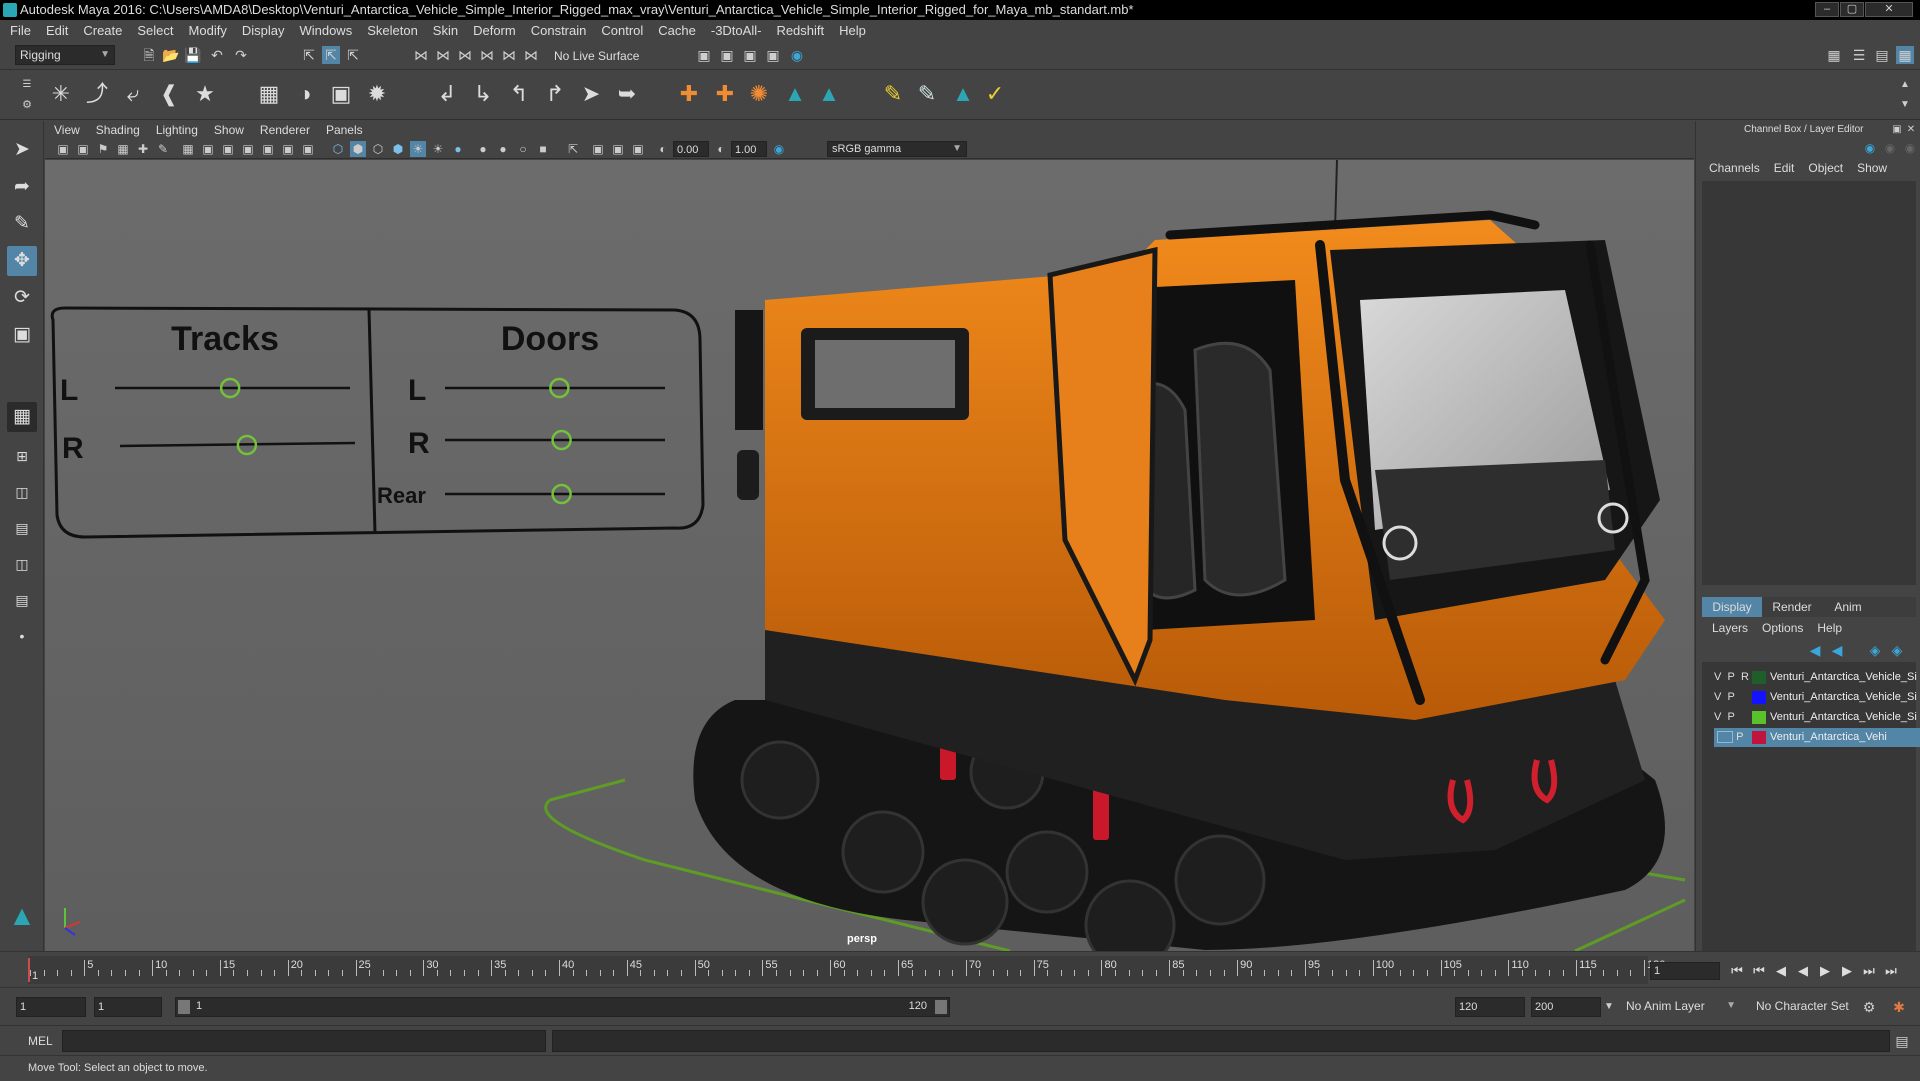  What do you see at coordinates (392, 30) in the screenshot?
I see `menu-skeleton: Skeleton` at bounding box center [392, 30].